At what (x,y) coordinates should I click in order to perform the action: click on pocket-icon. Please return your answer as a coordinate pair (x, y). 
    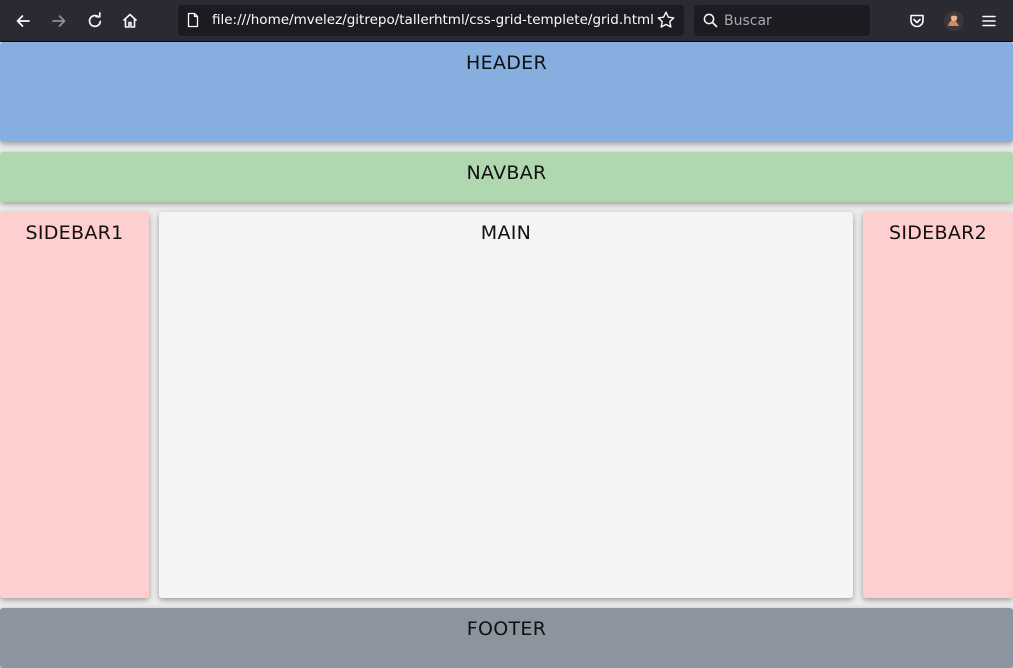
    Looking at the image, I should click on (917, 21).